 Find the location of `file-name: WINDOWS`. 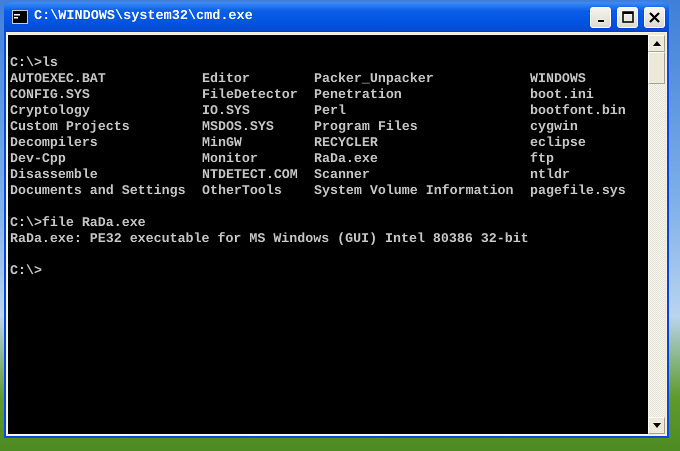

file-name: WINDOWS is located at coordinates (558, 79).